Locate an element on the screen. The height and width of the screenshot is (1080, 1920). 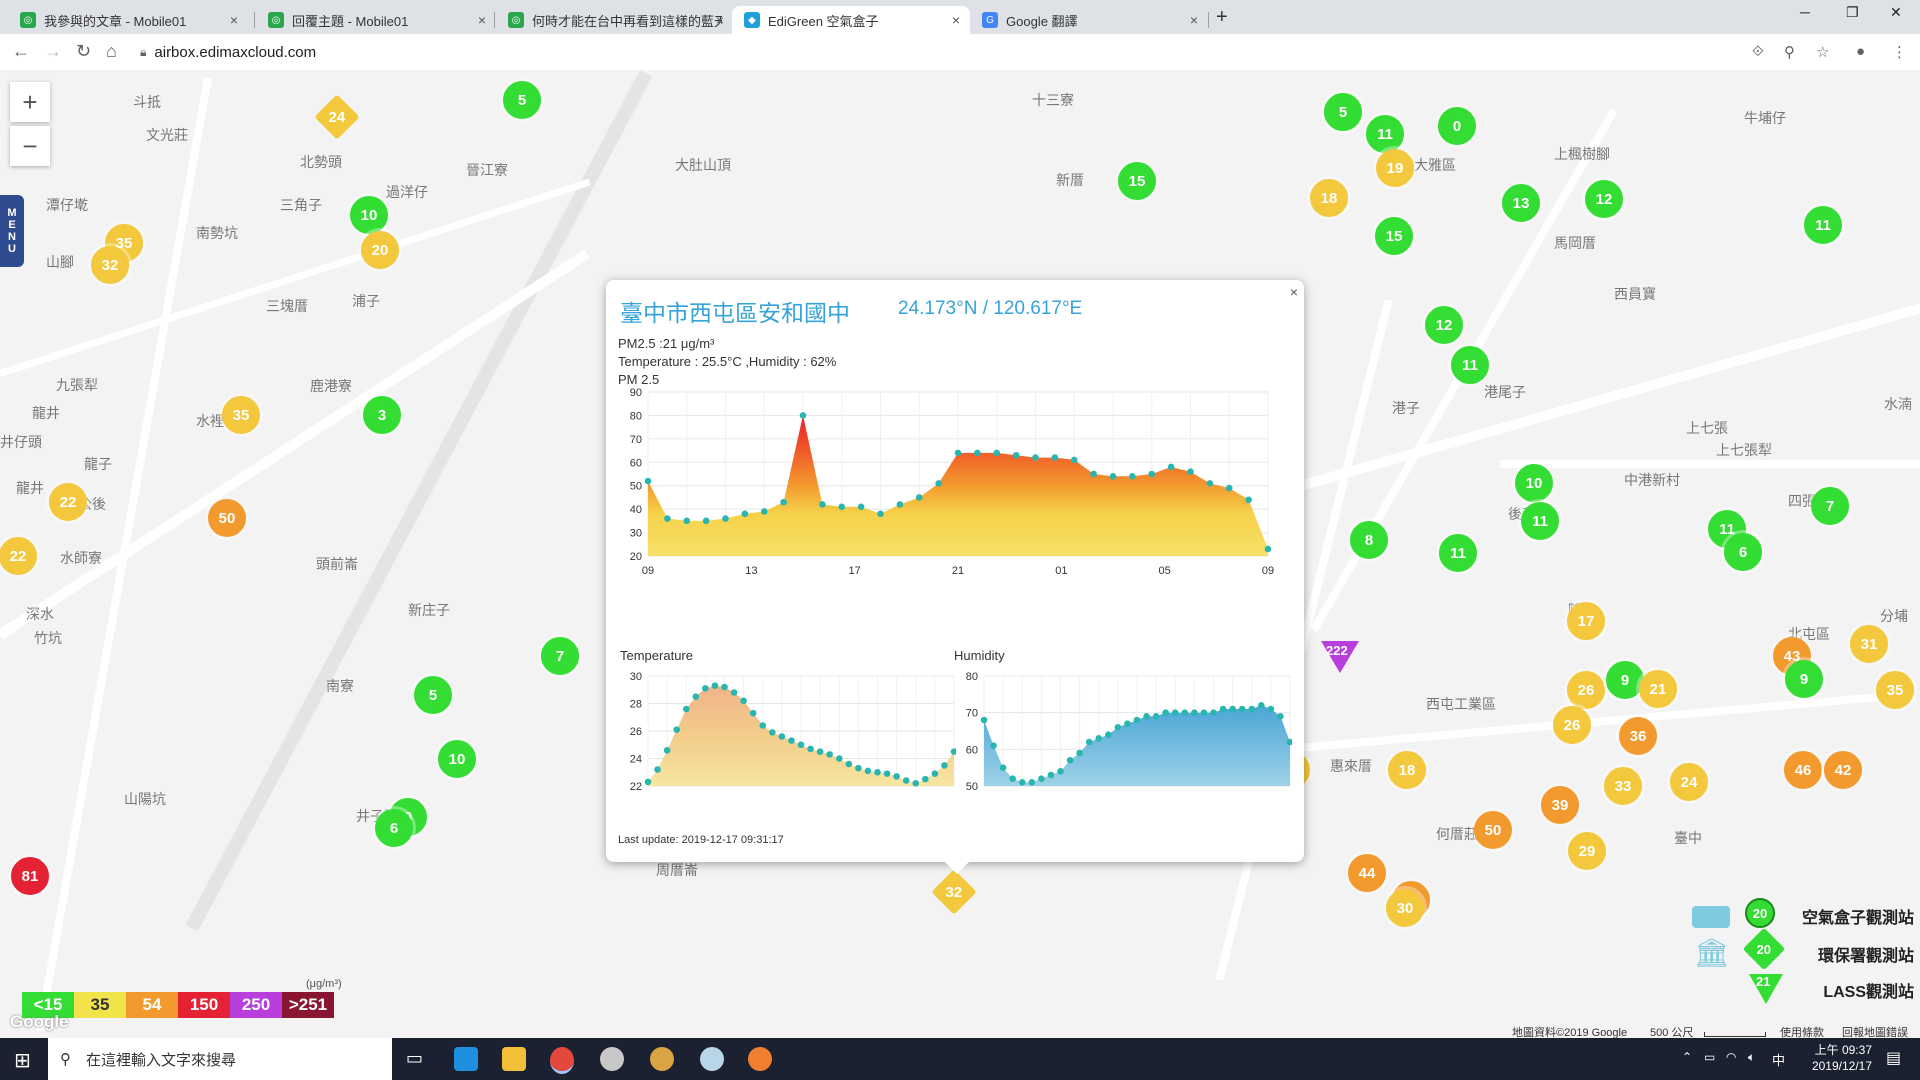
menu-tab-button: M E N U is located at coordinates (12, 231).